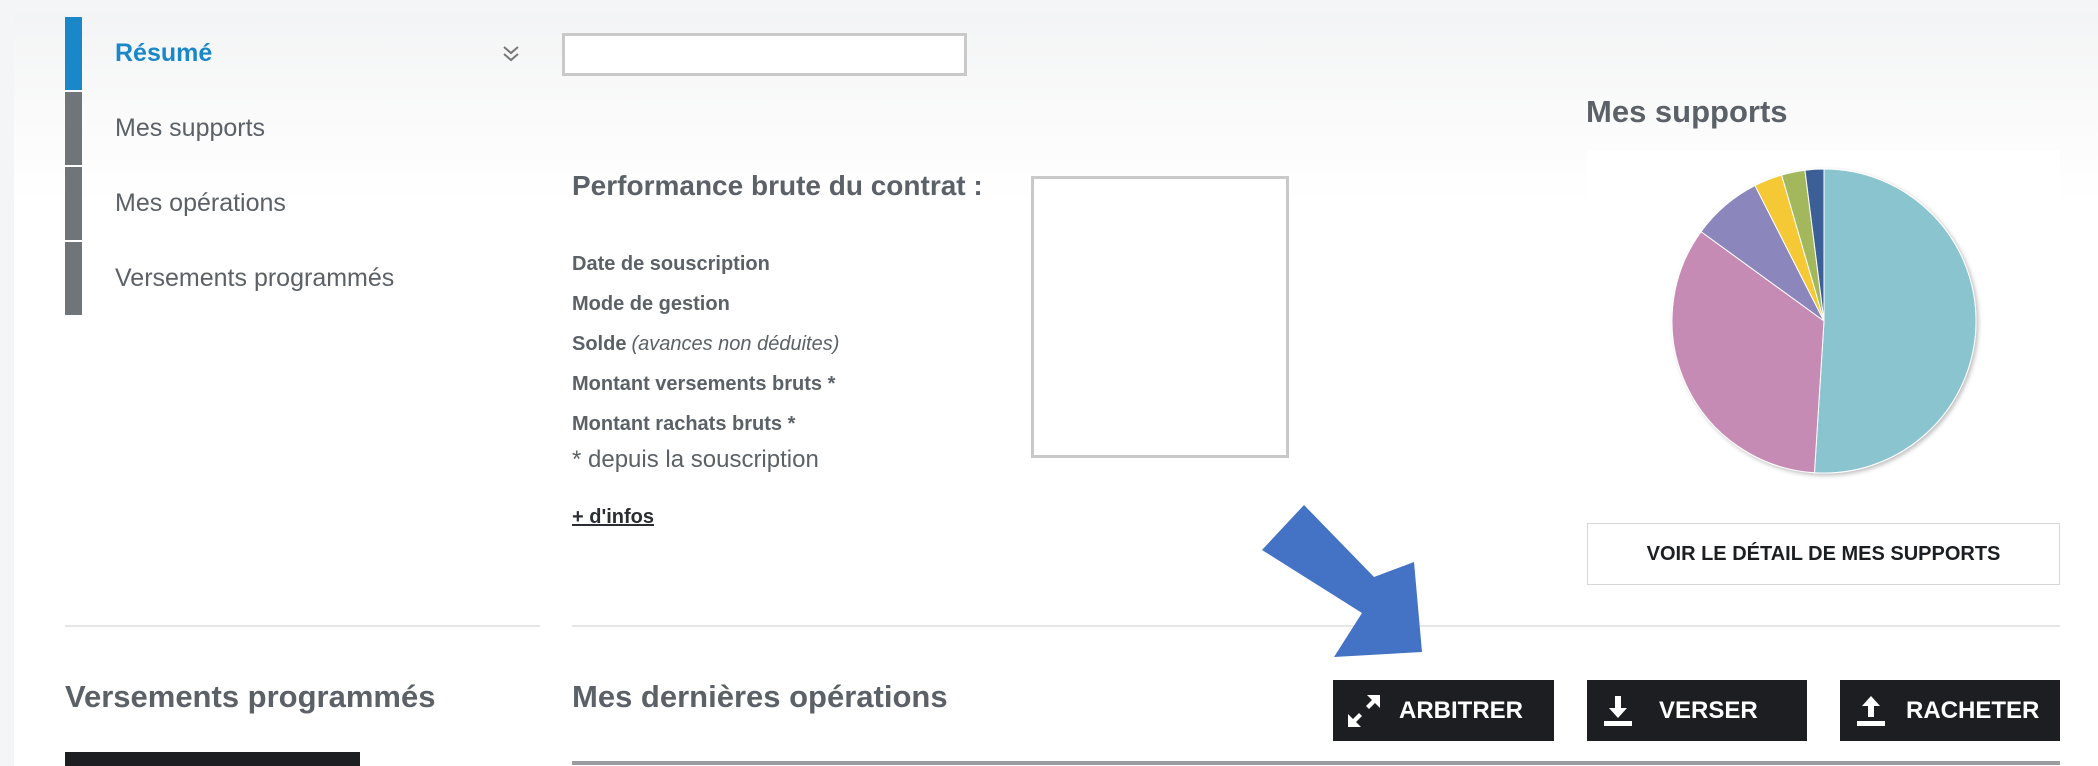 This screenshot has width=2098, height=766. Describe the element at coordinates (1871, 710) in the screenshot. I see `upload-icon` at that location.